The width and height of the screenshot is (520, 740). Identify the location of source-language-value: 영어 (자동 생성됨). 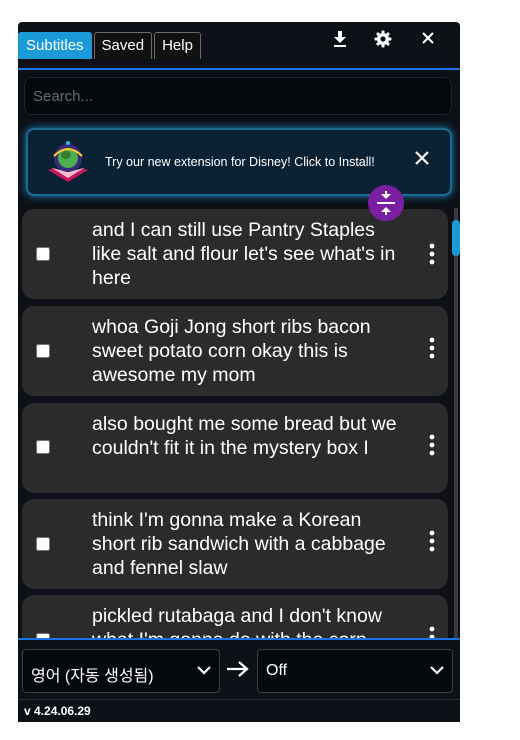
(92, 676).